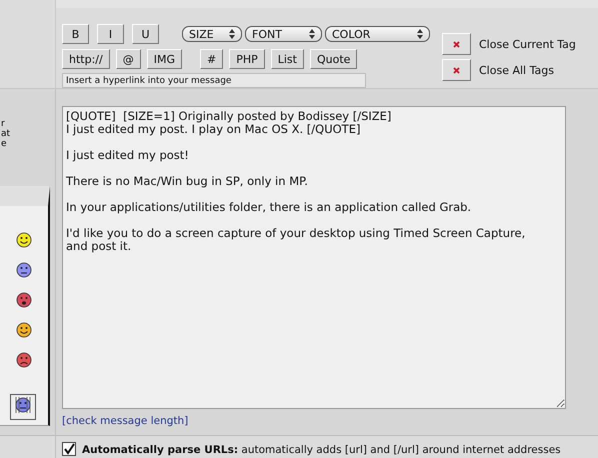 The height and width of the screenshot is (458, 598). Describe the element at coordinates (23, 405) in the screenshot. I see `caged-smiley-icon` at that location.